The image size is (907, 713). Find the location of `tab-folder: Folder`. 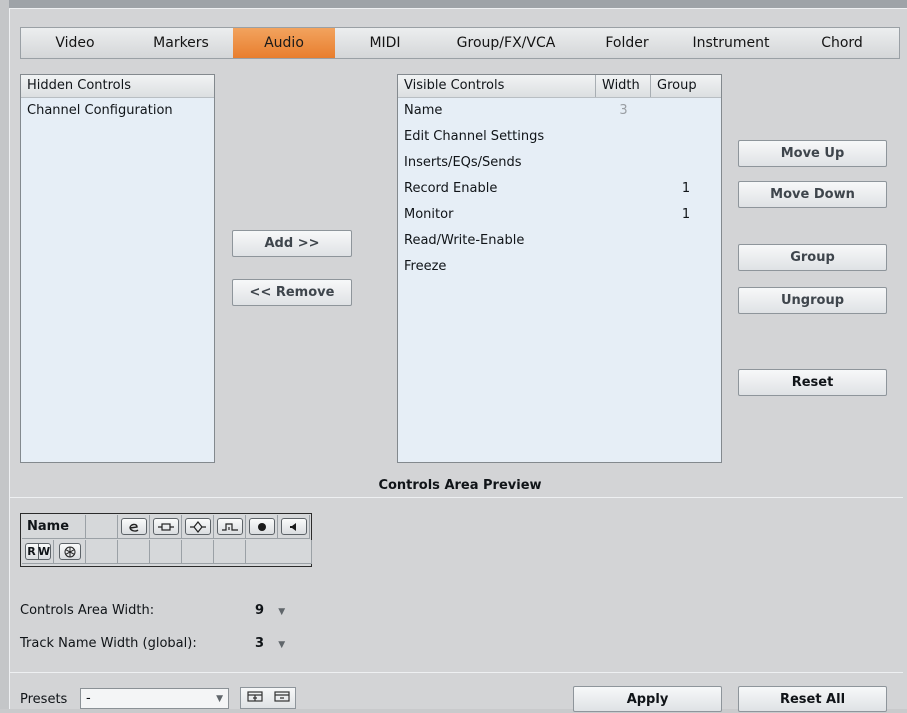

tab-folder: Folder is located at coordinates (627, 43).